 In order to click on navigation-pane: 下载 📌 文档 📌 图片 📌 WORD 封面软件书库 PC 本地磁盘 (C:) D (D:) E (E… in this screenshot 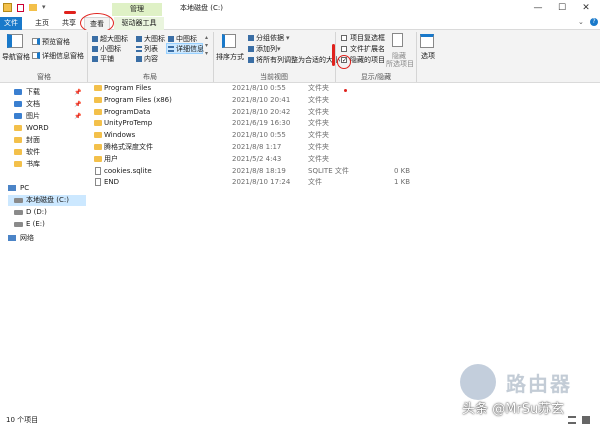, I will do `click(44, 249)`.